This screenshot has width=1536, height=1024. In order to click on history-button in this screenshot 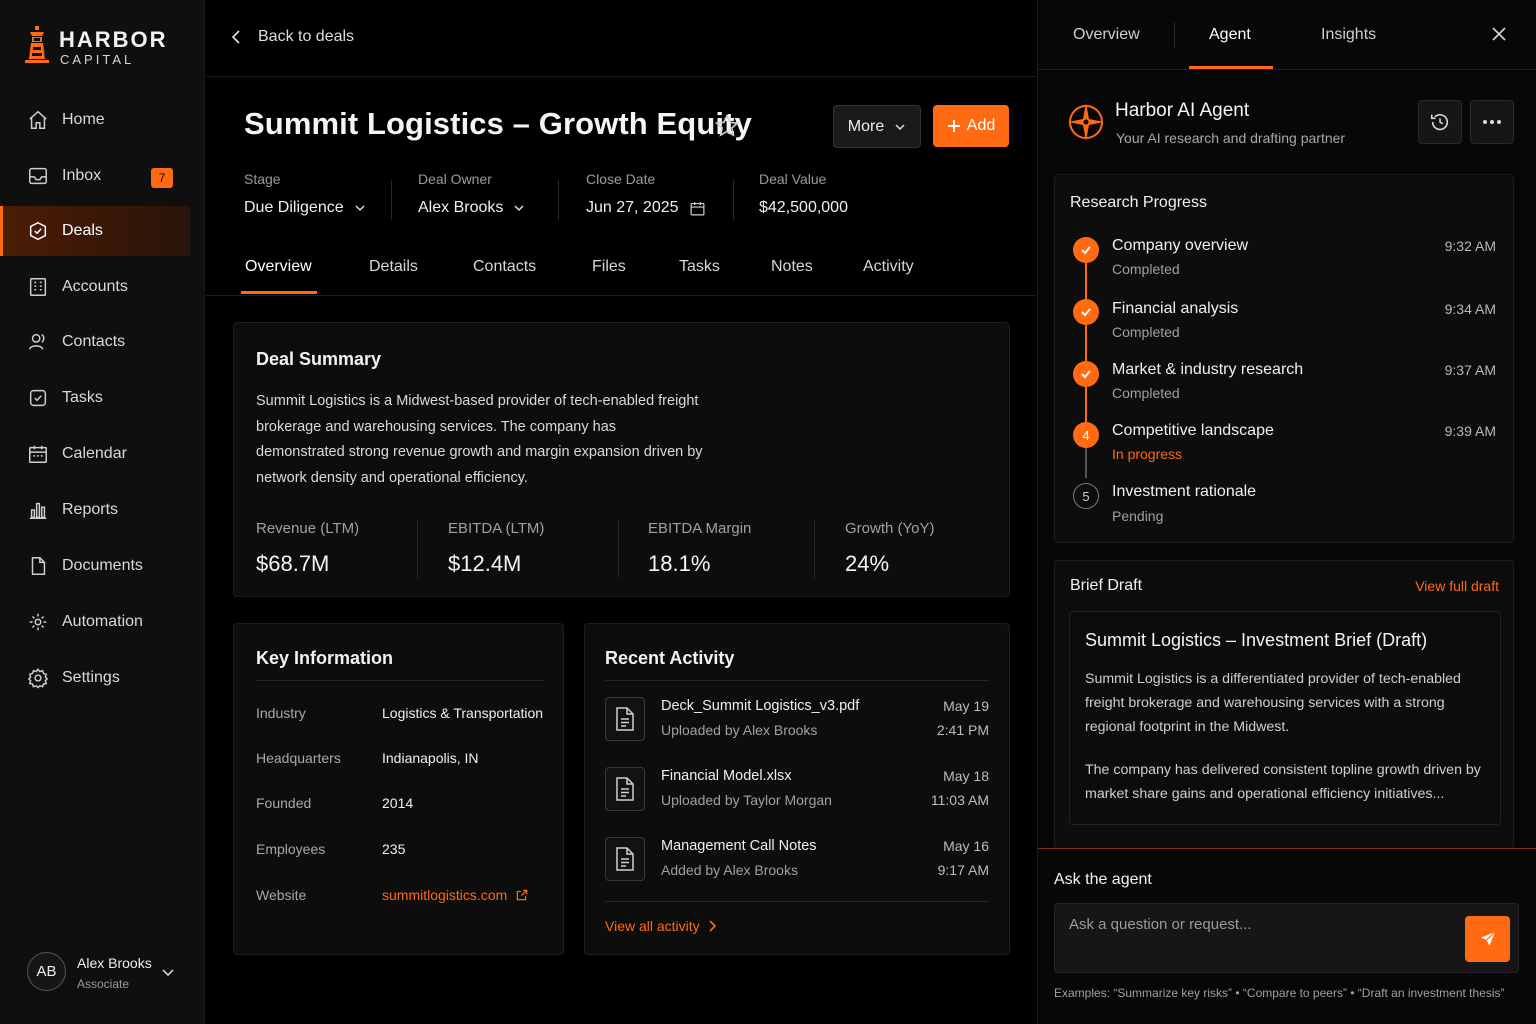, I will do `click(1440, 122)`.